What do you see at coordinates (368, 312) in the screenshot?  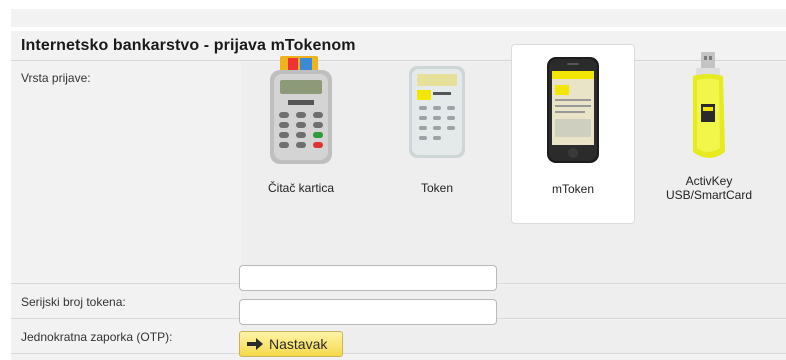 I see `otp-input` at bounding box center [368, 312].